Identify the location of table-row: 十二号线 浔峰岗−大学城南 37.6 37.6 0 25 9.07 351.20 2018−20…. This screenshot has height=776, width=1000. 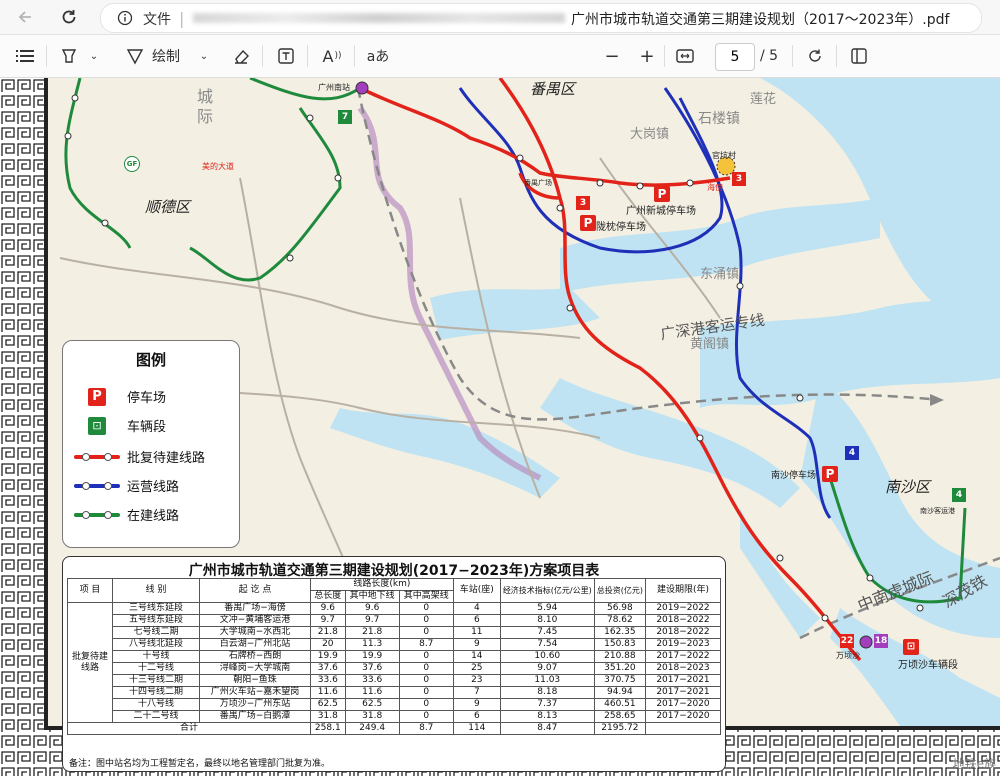
(394, 668).